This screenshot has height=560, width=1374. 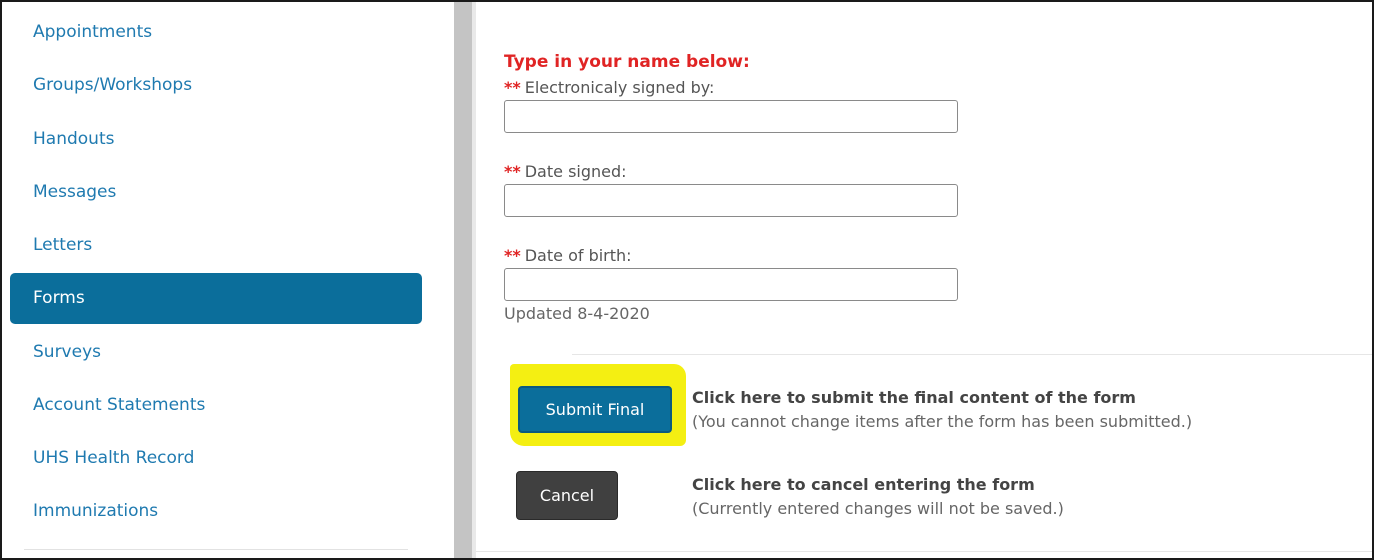 What do you see at coordinates (63, 245) in the screenshot?
I see `sidebar-item-label: Letters` at bounding box center [63, 245].